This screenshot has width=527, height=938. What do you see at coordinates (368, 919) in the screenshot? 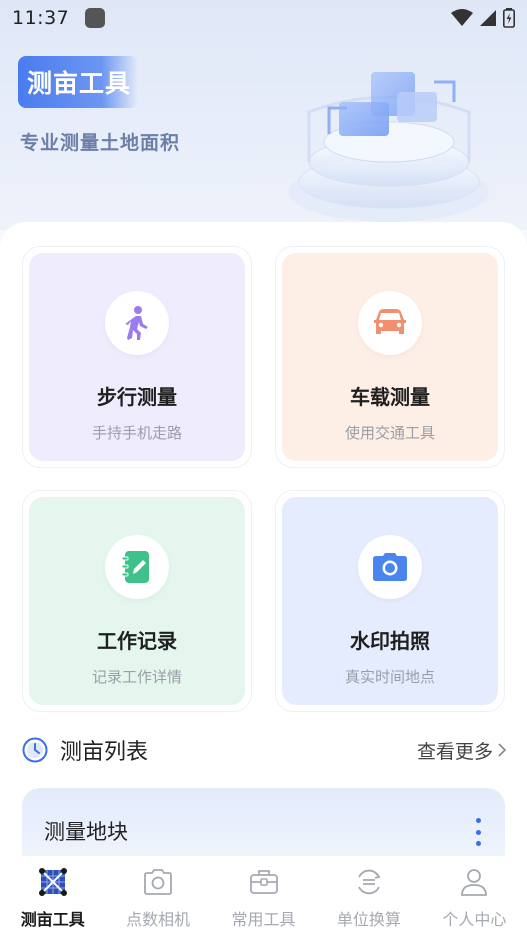
I see `nav-label: 单位换算` at bounding box center [368, 919].